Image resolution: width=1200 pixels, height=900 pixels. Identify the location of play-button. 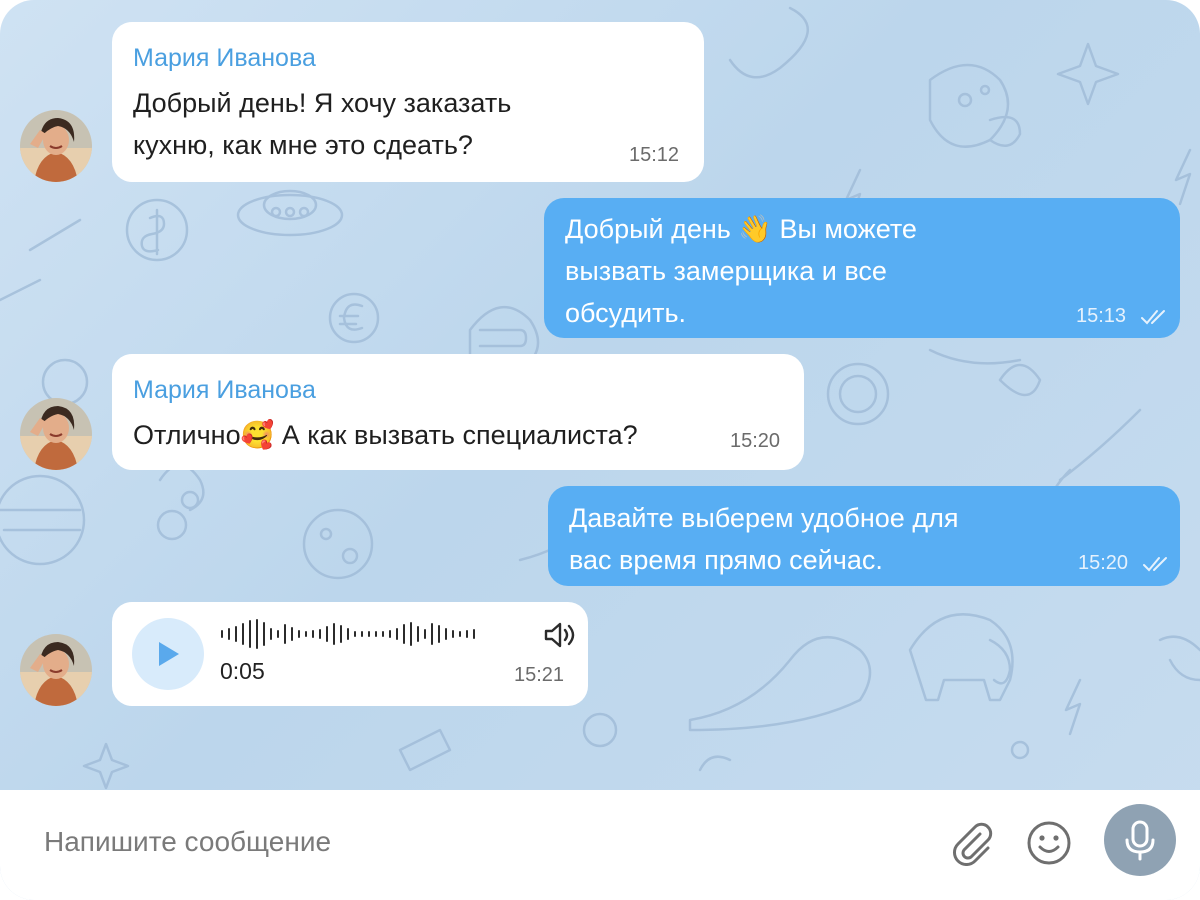
(168, 654).